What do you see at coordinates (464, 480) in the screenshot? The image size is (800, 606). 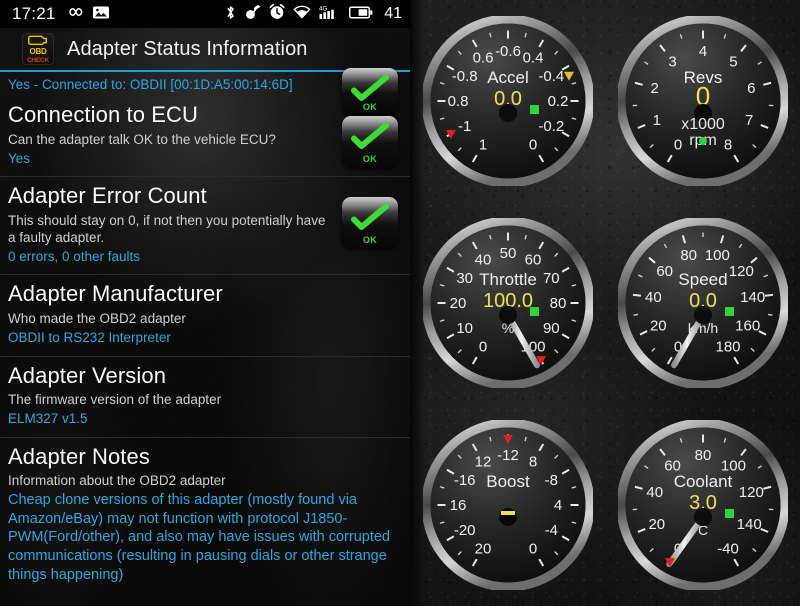 I see `gauge-tick-label: -16` at bounding box center [464, 480].